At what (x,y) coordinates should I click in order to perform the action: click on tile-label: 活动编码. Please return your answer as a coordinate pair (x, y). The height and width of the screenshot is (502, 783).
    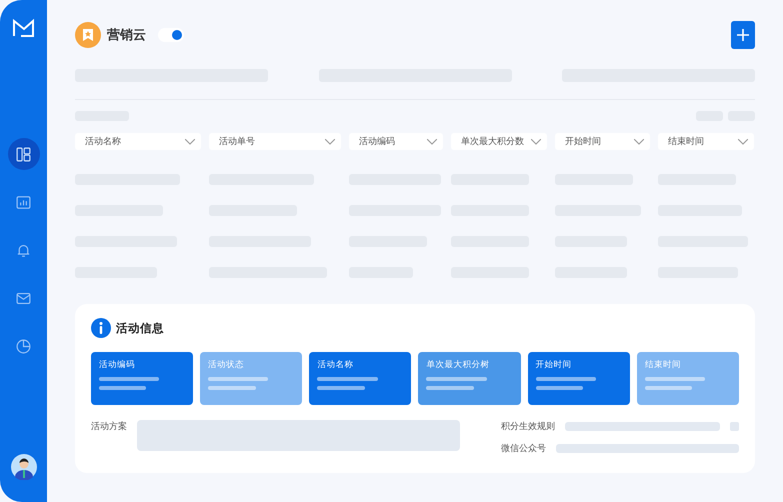
    Looking at the image, I should click on (117, 365).